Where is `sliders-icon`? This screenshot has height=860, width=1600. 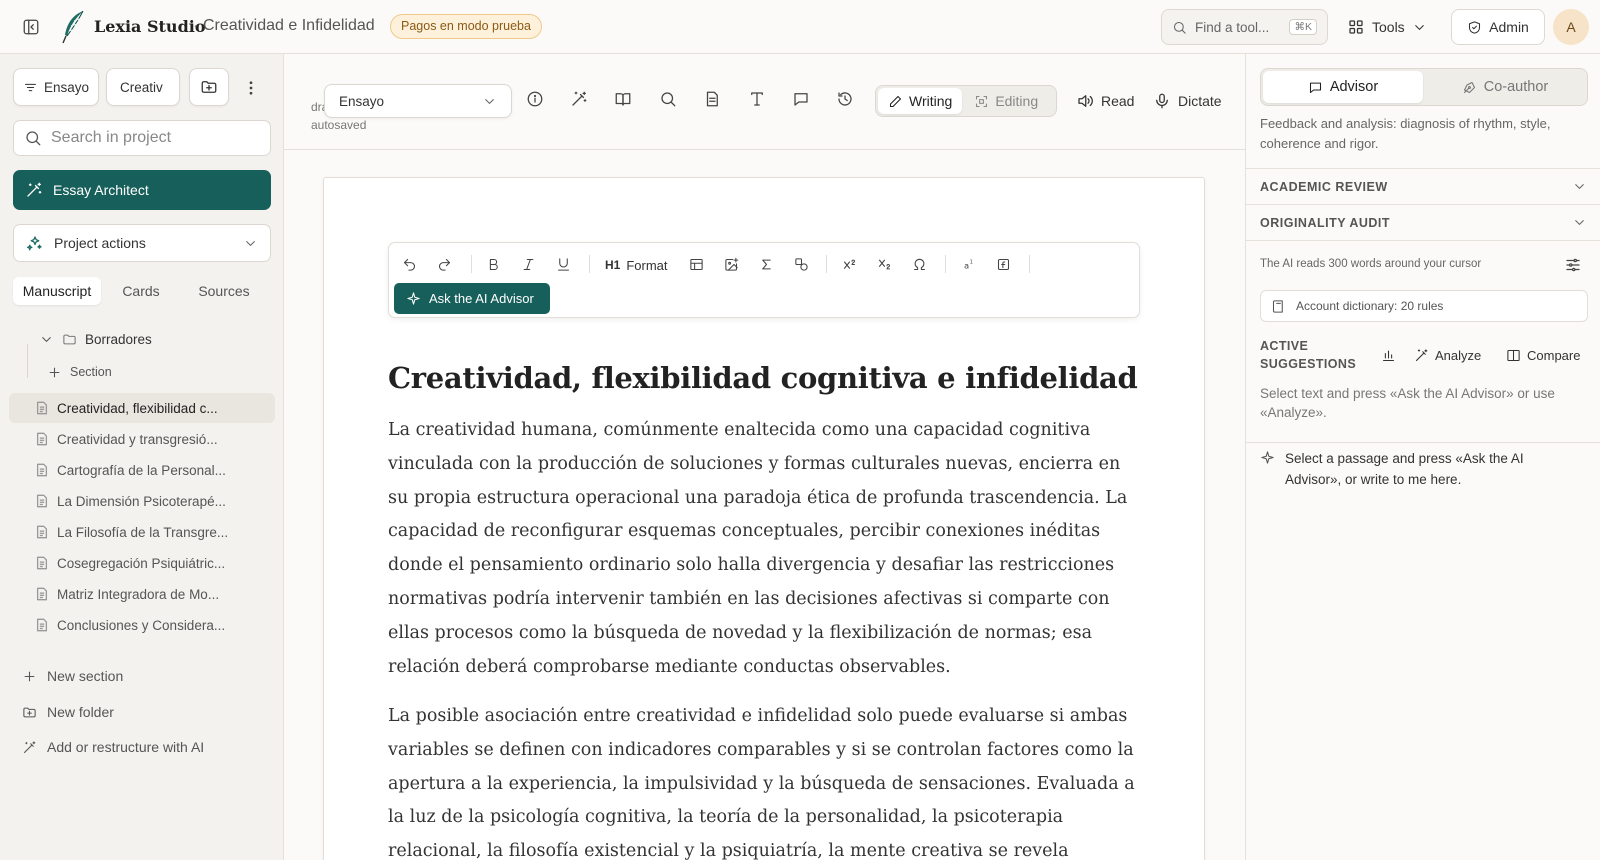 sliders-icon is located at coordinates (1574, 266).